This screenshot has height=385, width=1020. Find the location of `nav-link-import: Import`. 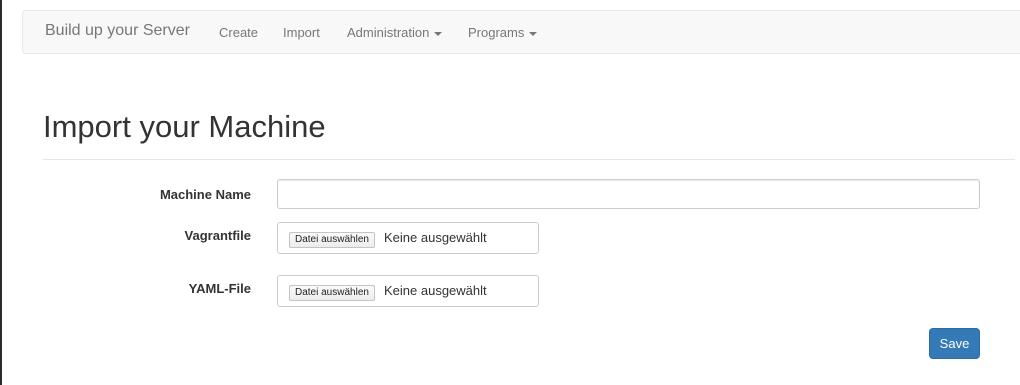

nav-link-import: Import is located at coordinates (301, 32).